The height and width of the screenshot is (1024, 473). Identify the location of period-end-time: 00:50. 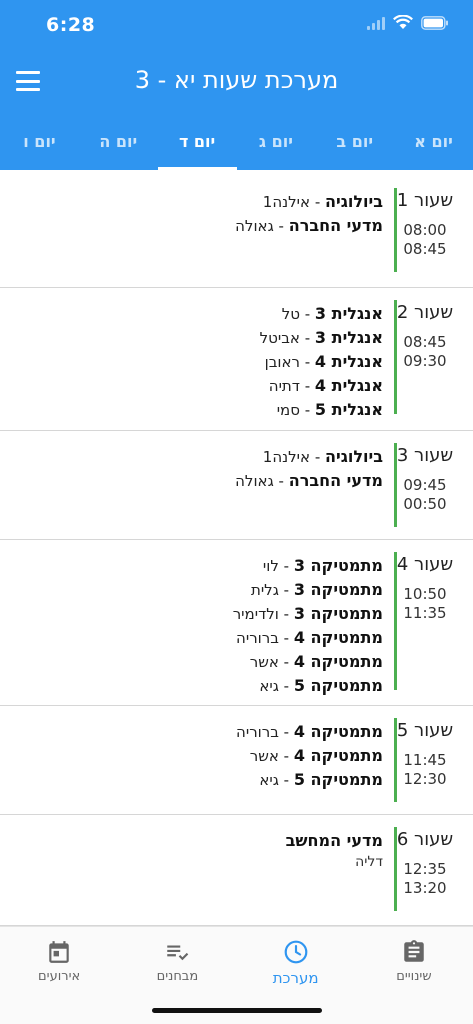
(425, 504).